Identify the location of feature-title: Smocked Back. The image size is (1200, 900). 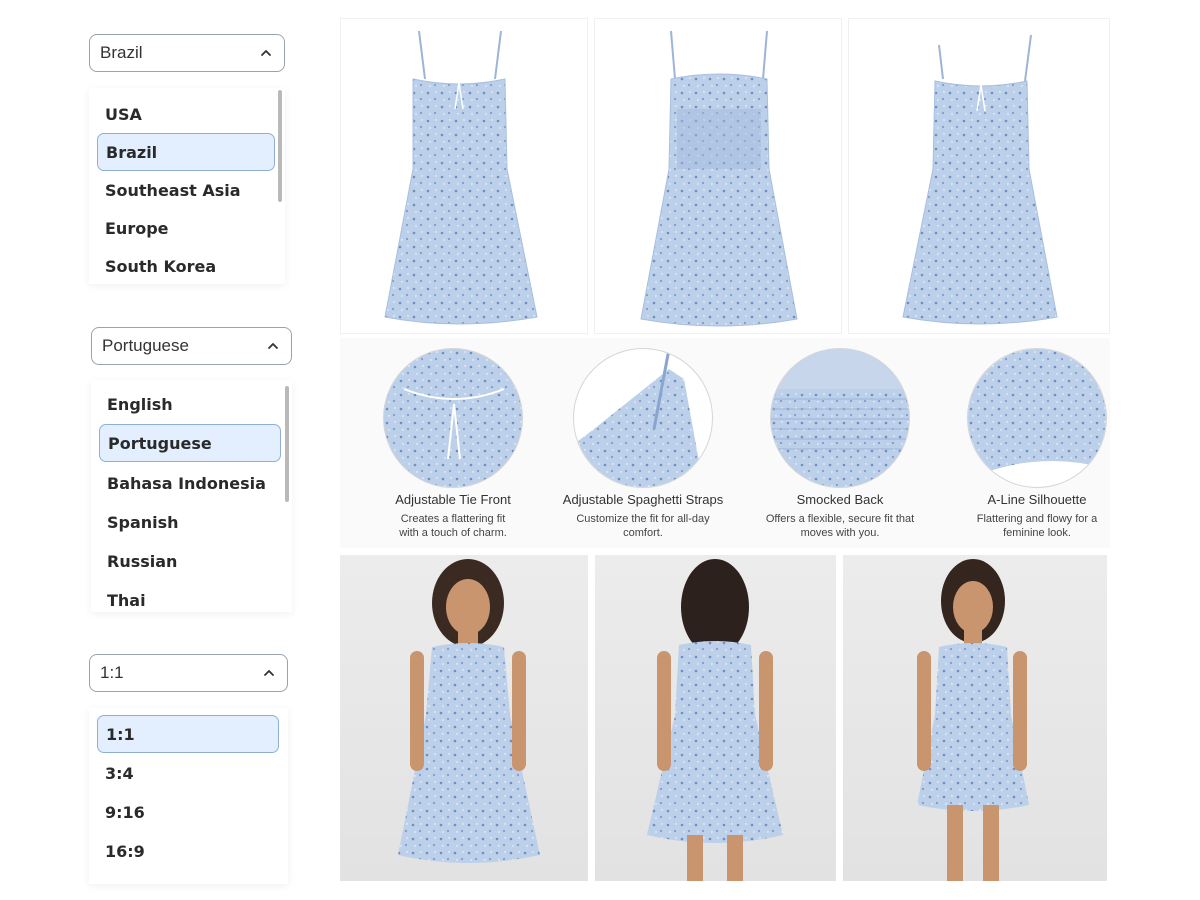
(840, 499).